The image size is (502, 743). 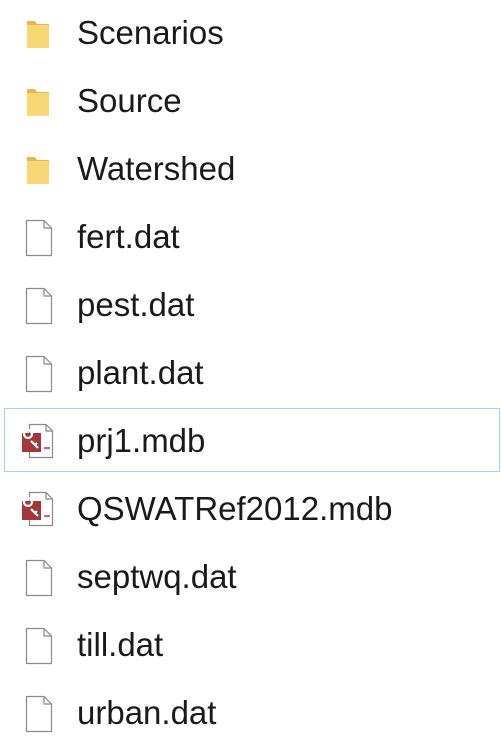 What do you see at coordinates (252, 304) in the screenshot?
I see `list-item: pest.dat` at bounding box center [252, 304].